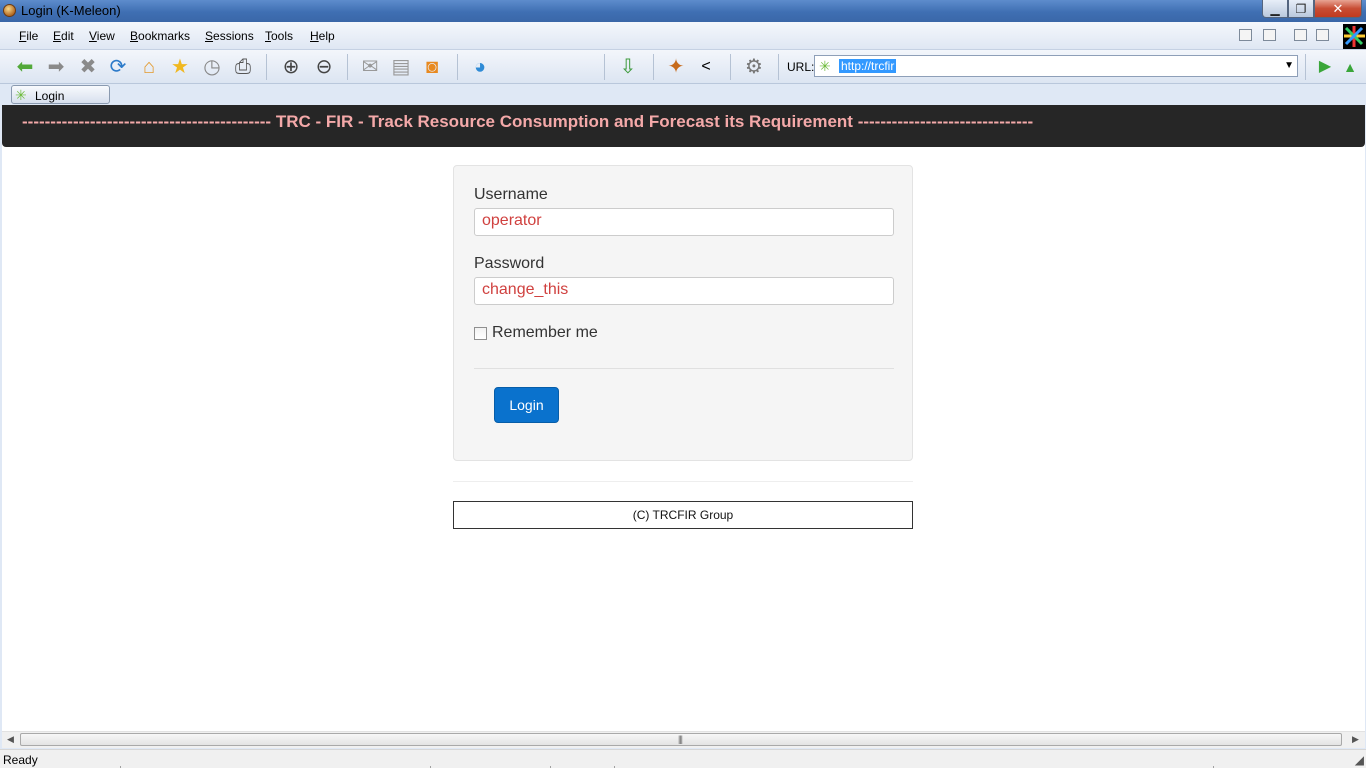 The width and height of the screenshot is (1366, 768). Describe the element at coordinates (683, 11) in the screenshot. I see `window-title-bar: Login (K-Meleon) ▁ ❐ ✕` at that location.